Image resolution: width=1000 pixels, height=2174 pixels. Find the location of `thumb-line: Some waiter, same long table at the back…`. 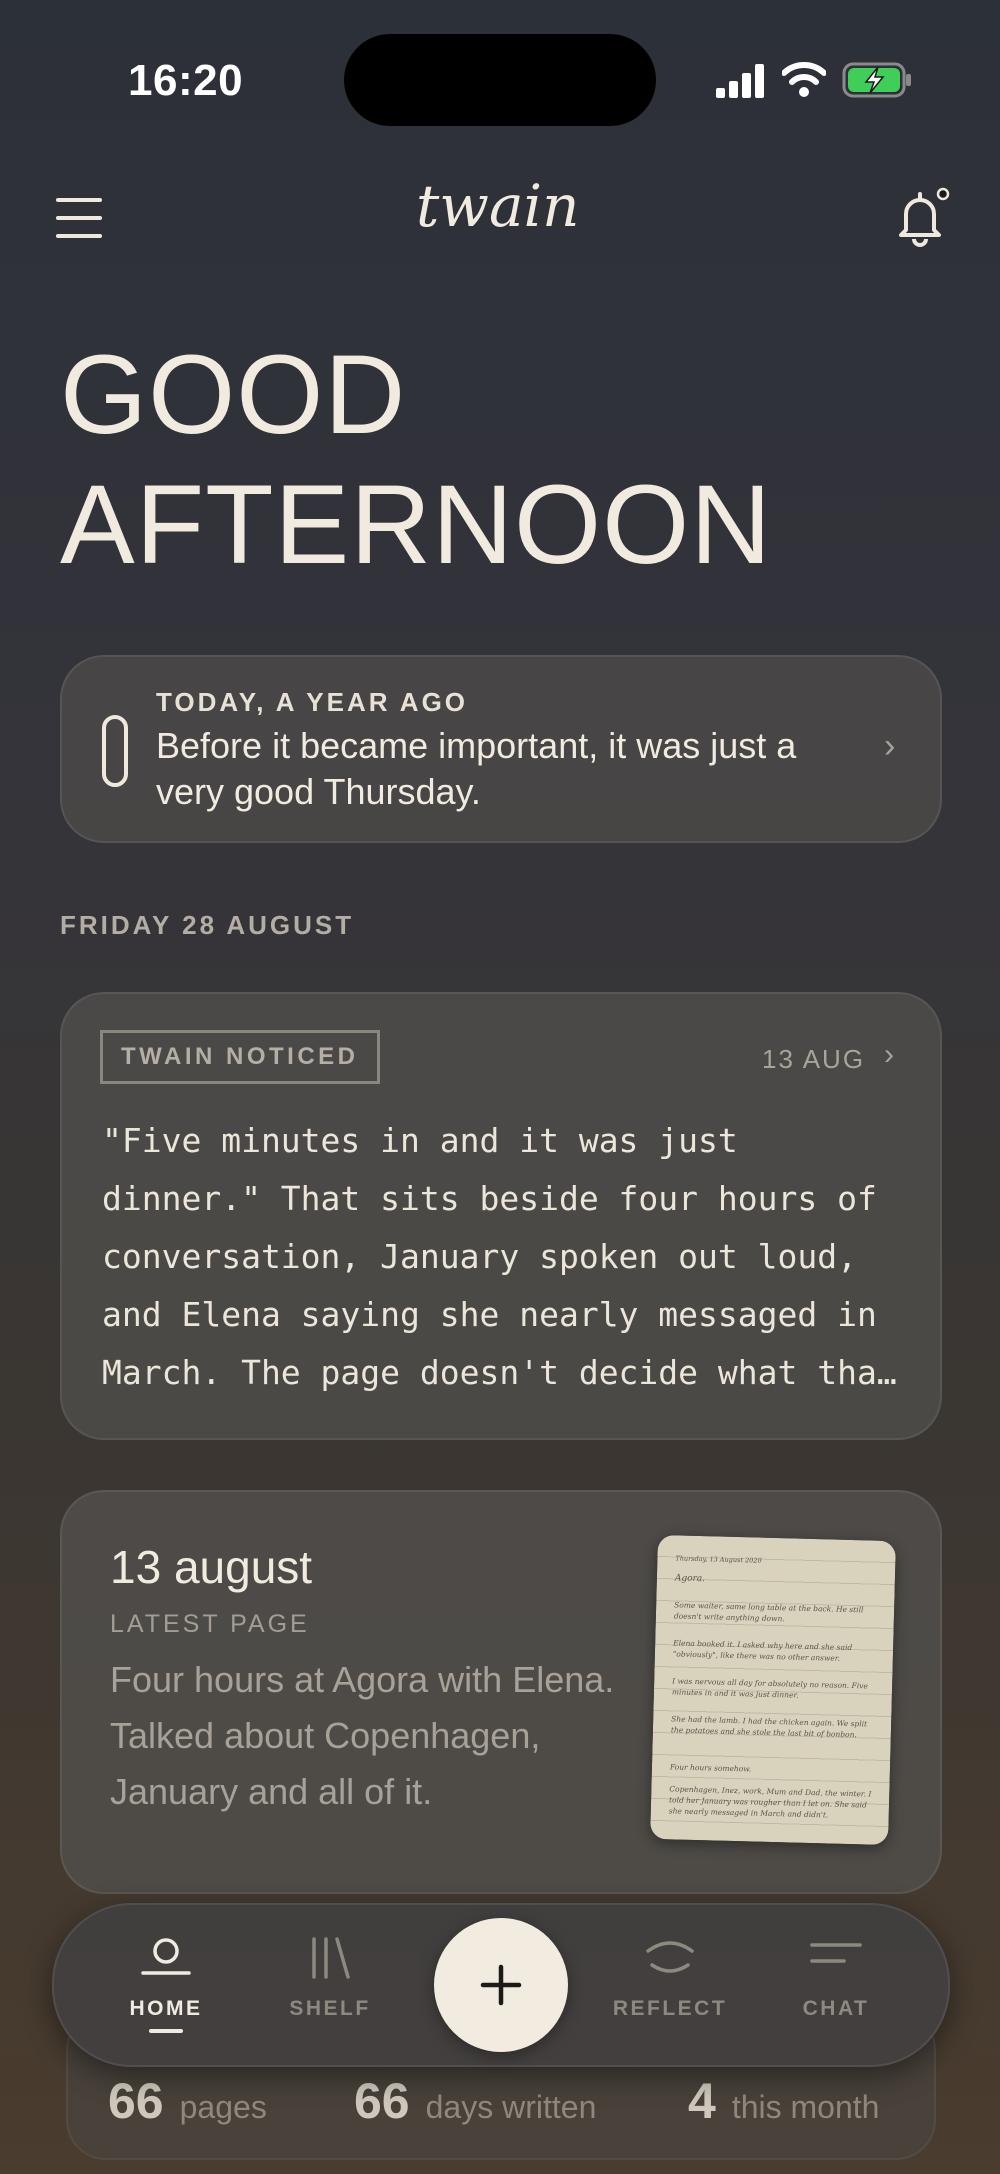

thumb-line: Some waiter, same long table at the back… is located at coordinates (768, 1612).